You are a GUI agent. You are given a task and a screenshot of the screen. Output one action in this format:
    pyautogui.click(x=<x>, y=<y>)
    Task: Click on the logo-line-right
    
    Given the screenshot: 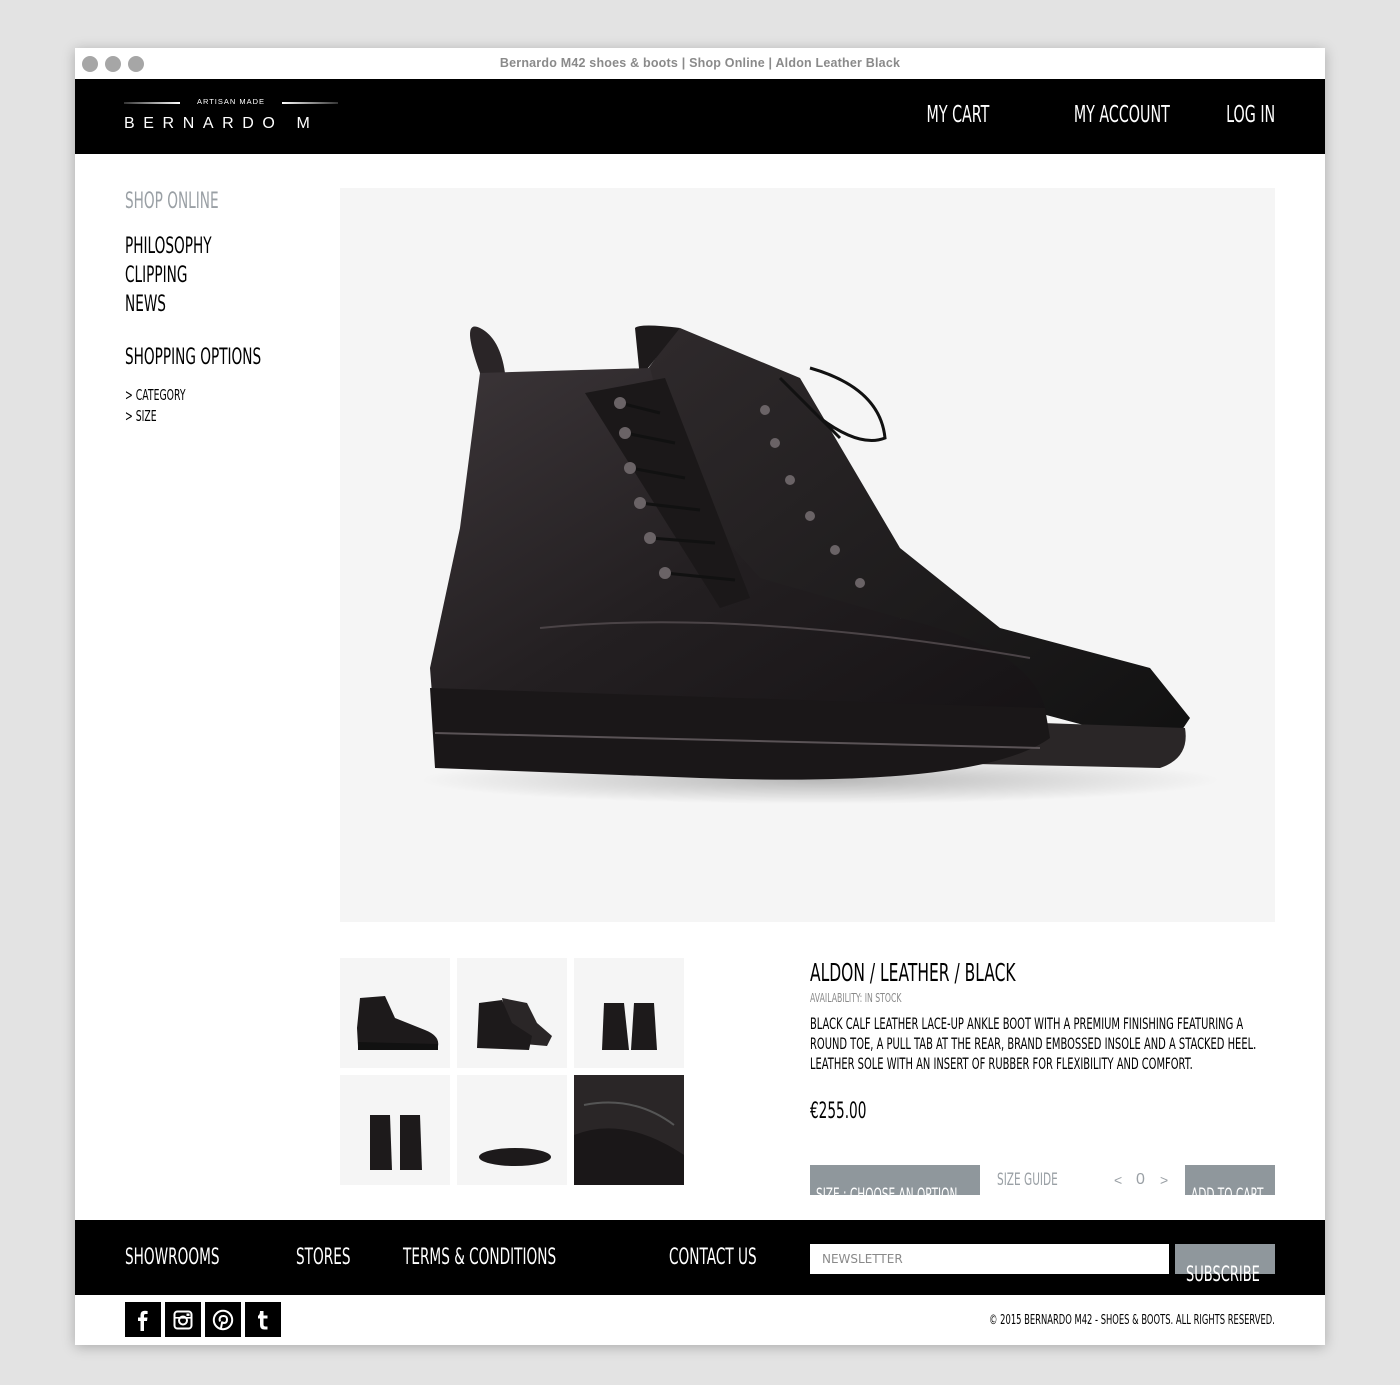 What is the action you would take?
    pyautogui.click(x=310, y=103)
    